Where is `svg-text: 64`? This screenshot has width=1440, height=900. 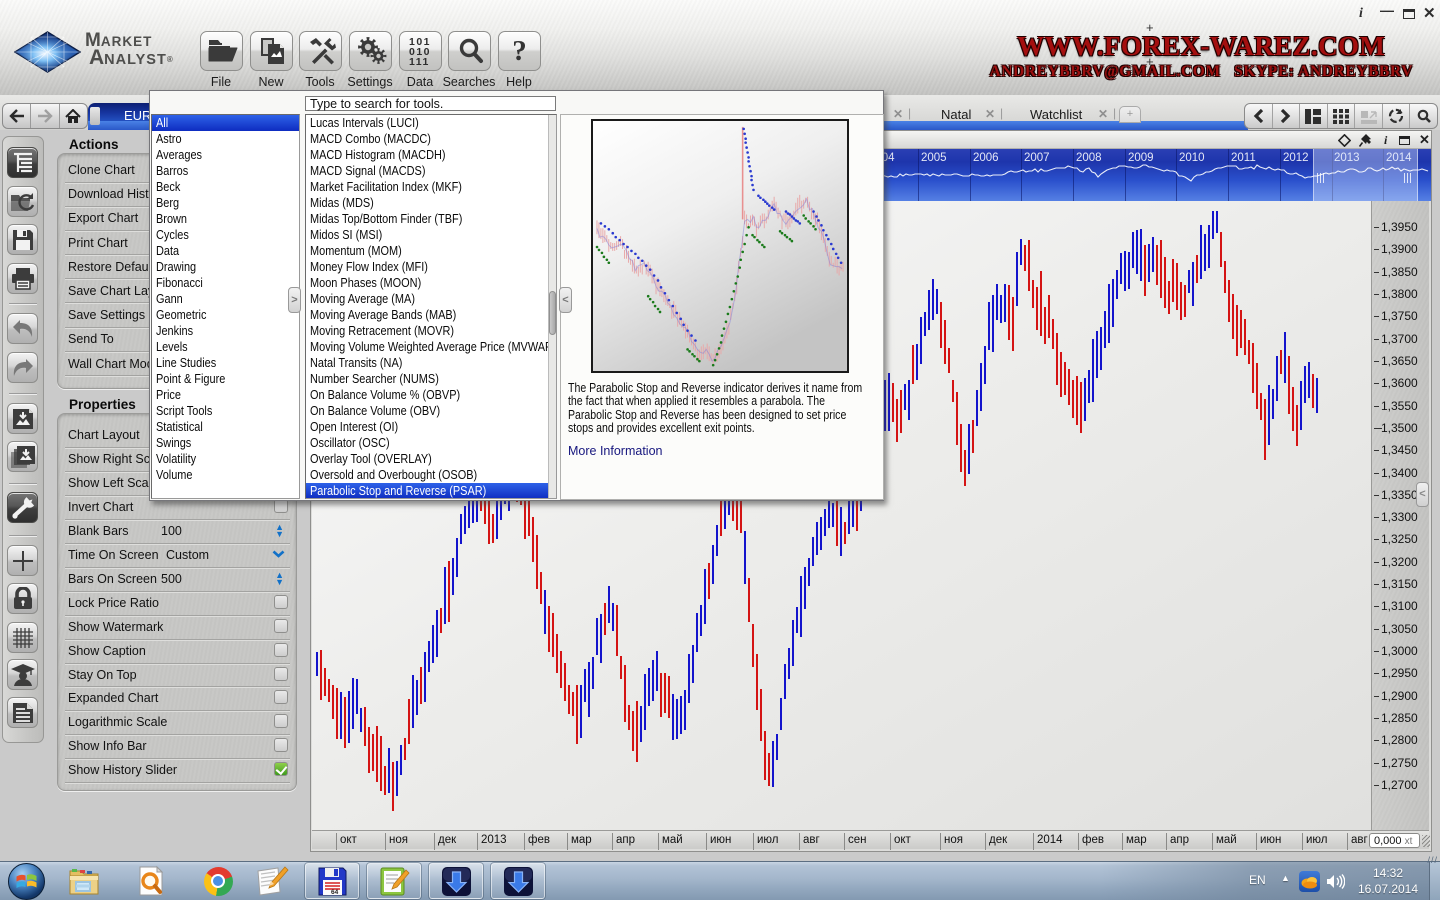
svg-text: 64 is located at coordinates (335, 892).